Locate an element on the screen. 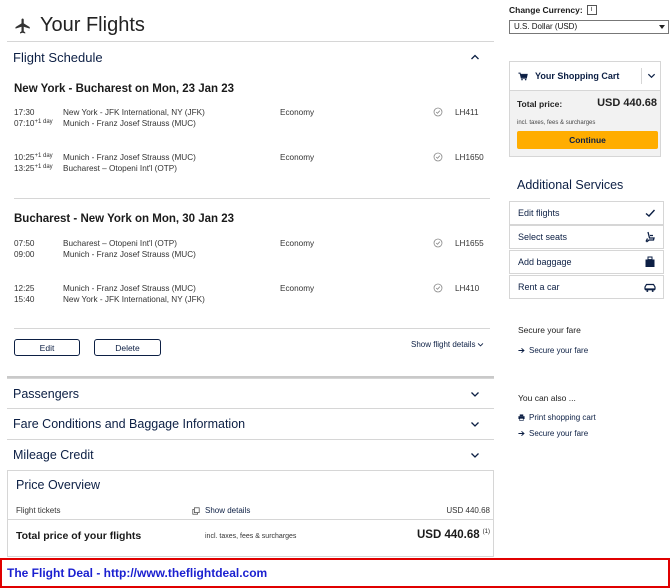 The image size is (670, 588). service-add-baggage: Add baggage is located at coordinates (586, 262).